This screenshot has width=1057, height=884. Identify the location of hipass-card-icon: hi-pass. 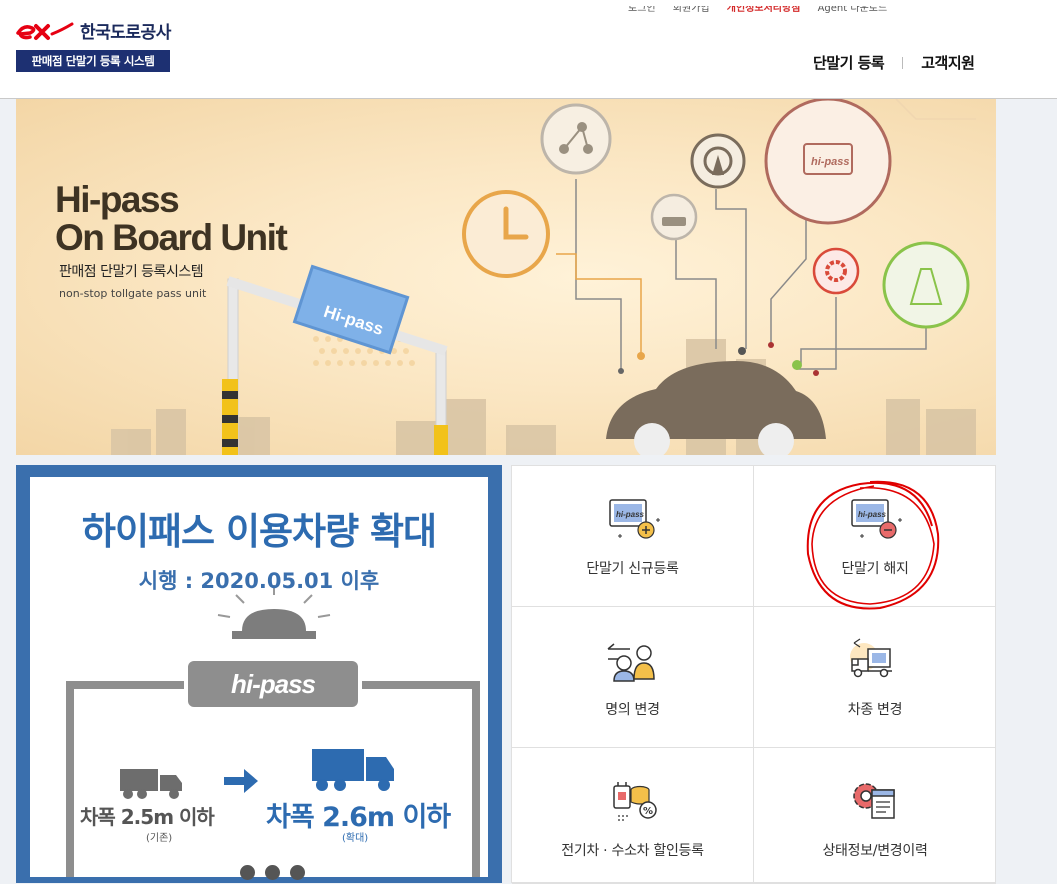
(828, 162).